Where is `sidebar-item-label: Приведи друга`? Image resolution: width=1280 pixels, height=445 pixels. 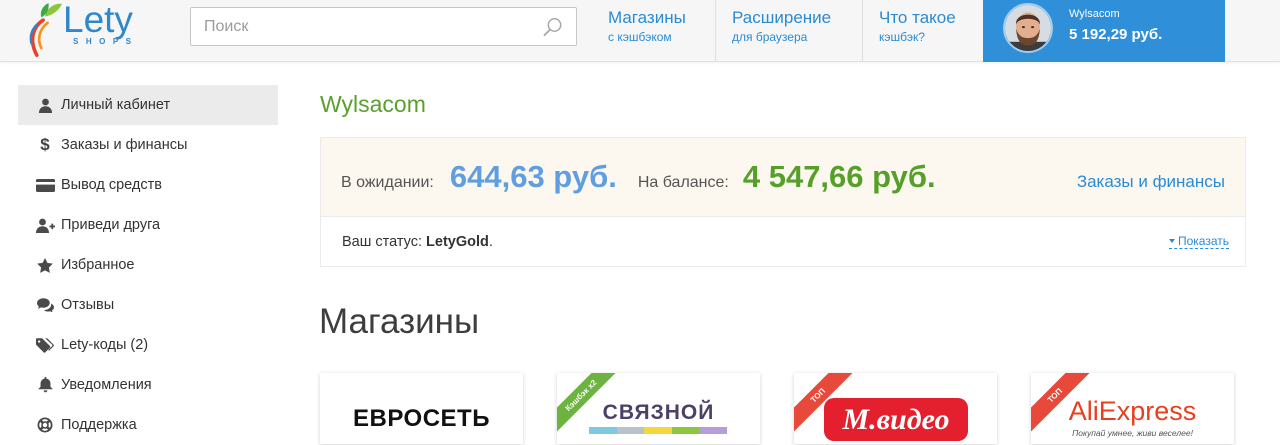 sidebar-item-label: Приведи друга is located at coordinates (111, 225).